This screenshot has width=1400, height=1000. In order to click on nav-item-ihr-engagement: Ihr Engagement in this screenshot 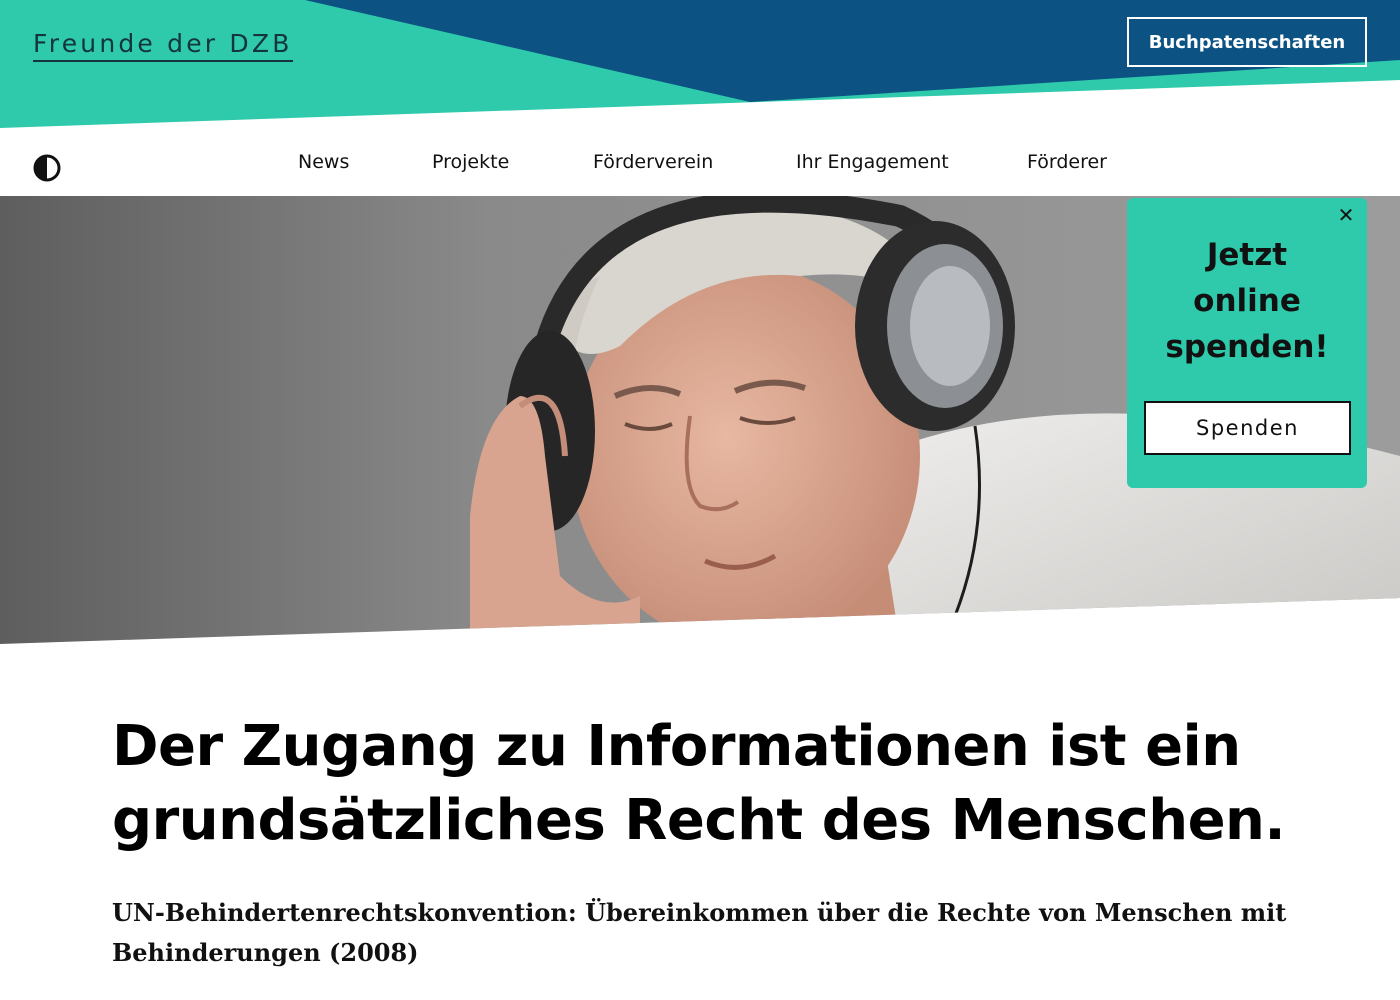, I will do `click(872, 162)`.